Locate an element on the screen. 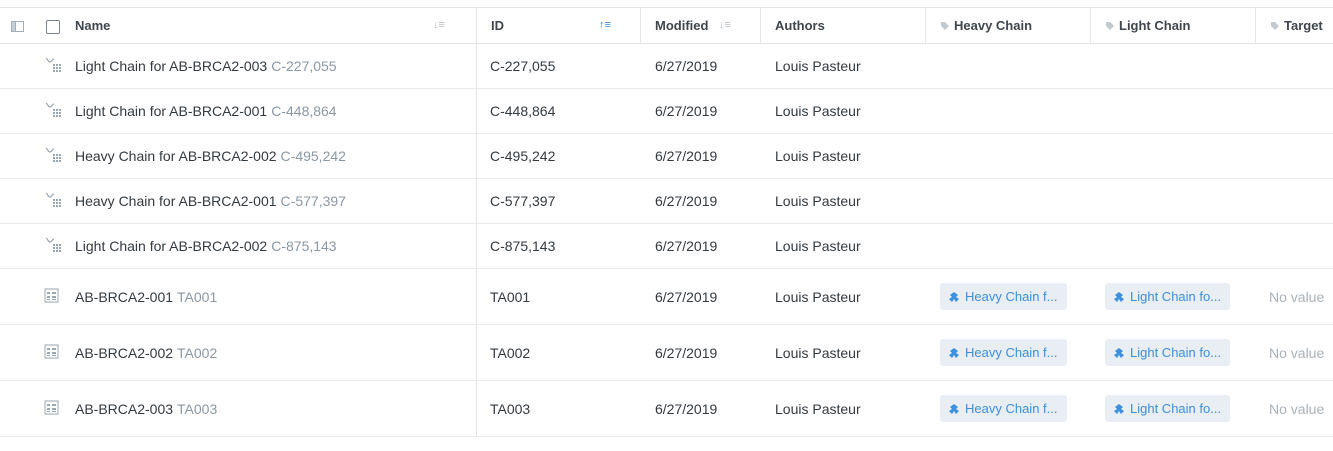 The height and width of the screenshot is (451, 1333). column-header-heavy-chain: Heavy Chain is located at coordinates (1008, 25).